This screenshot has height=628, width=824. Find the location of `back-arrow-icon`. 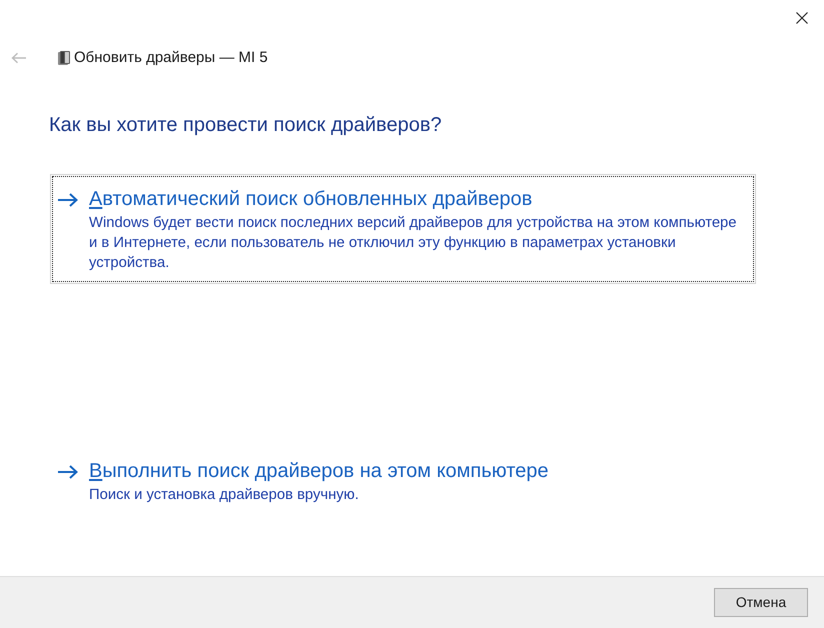

back-arrow-icon is located at coordinates (19, 58).